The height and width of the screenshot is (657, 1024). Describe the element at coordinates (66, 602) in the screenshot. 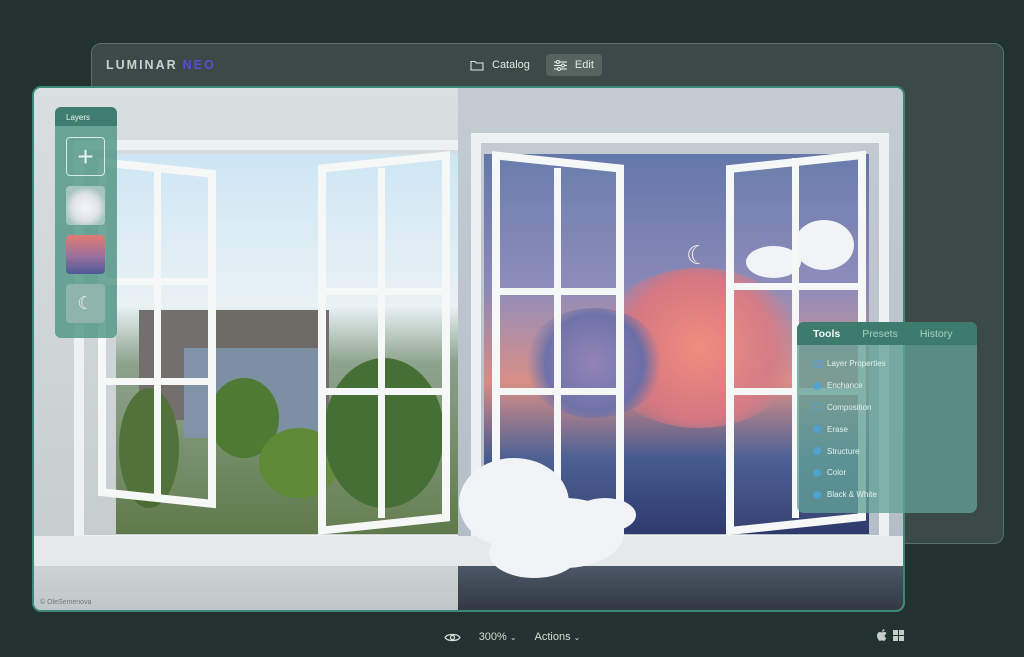

I see `photo-credit: © OleSemenova` at that location.